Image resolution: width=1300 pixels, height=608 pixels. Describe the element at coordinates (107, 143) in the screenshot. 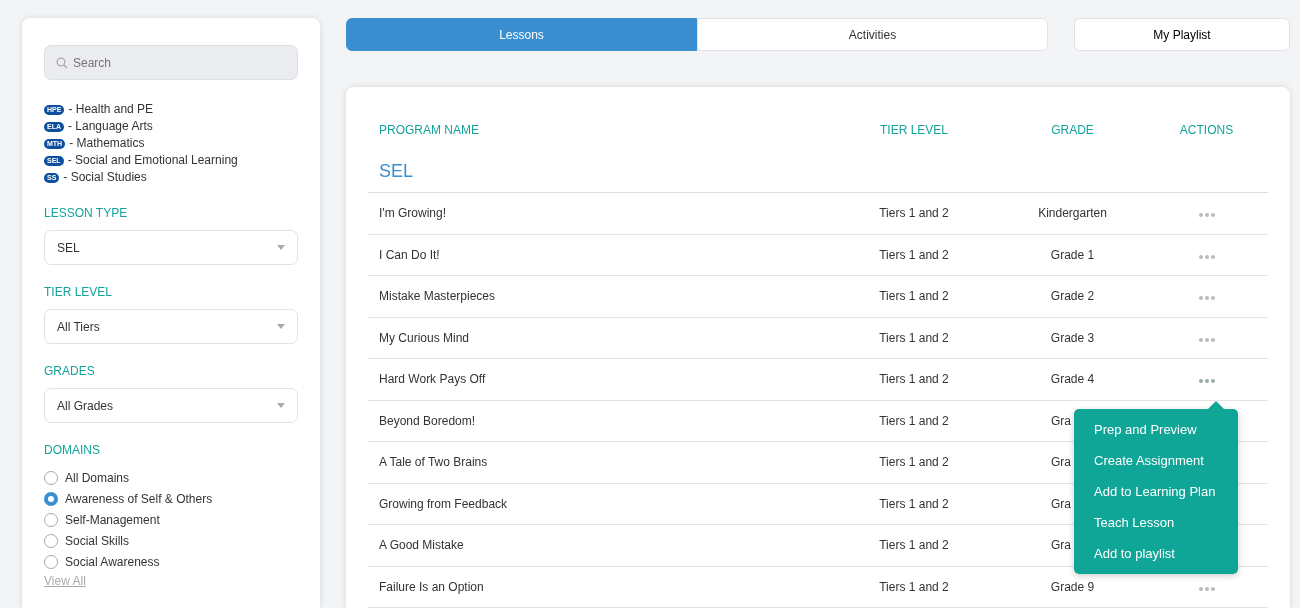

I see `legend-label: - Mathematics` at that location.